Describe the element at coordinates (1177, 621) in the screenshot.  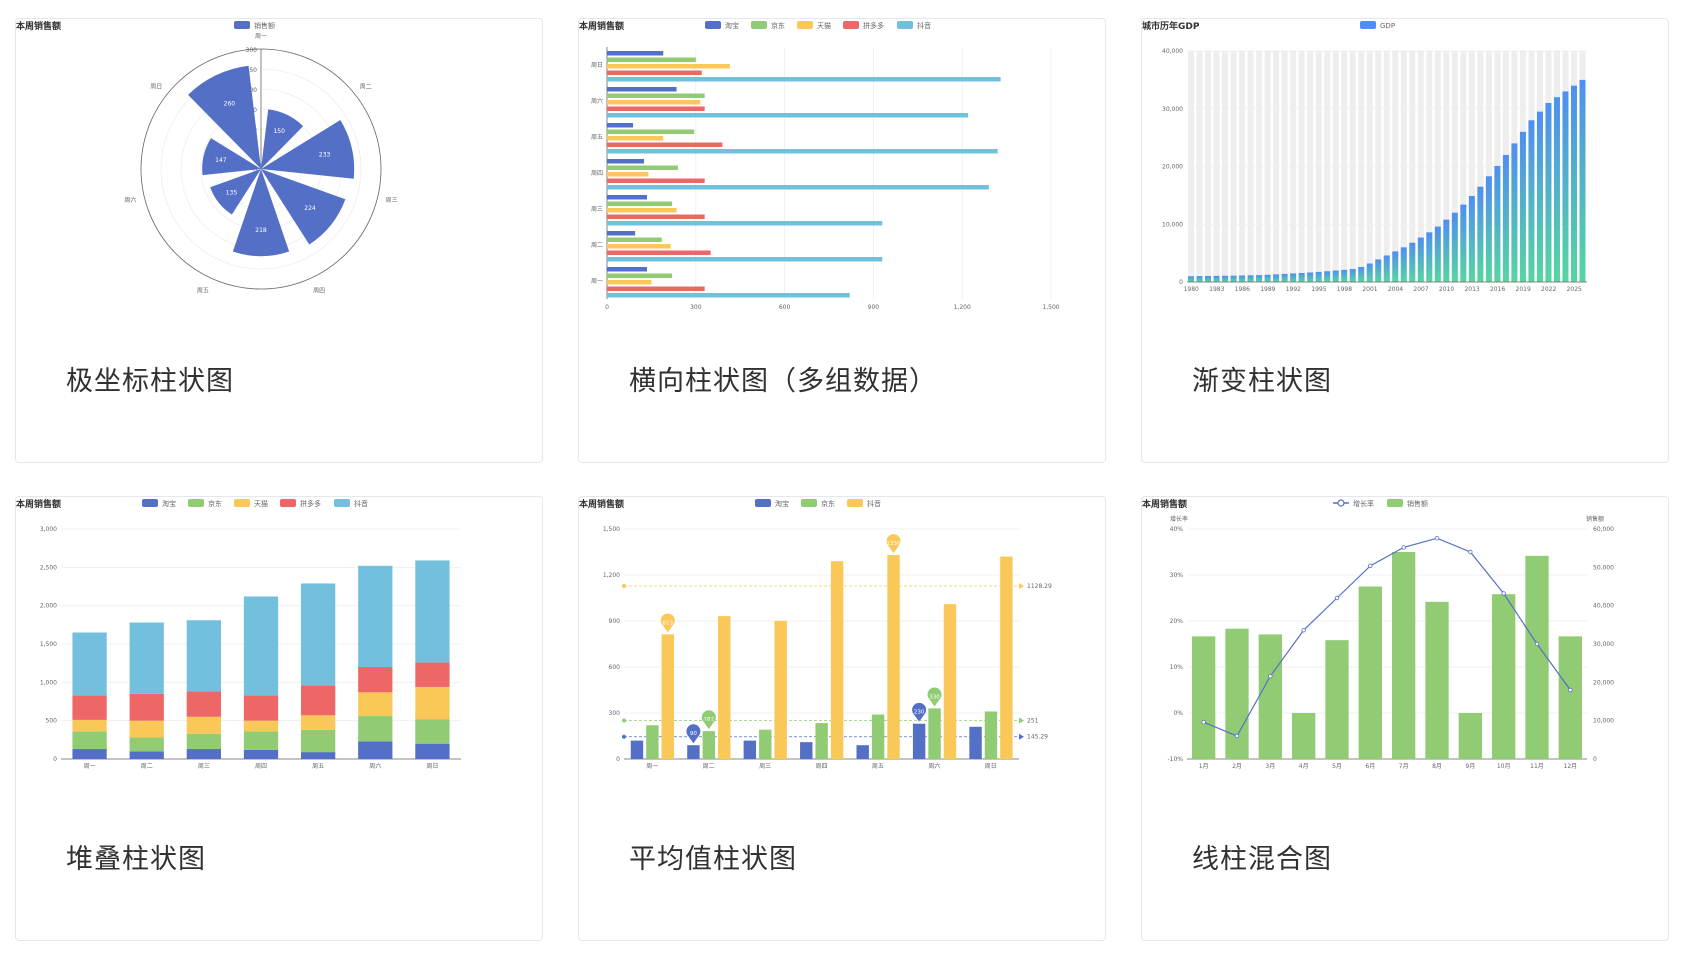
I see `left-tick-label: 20%` at that location.